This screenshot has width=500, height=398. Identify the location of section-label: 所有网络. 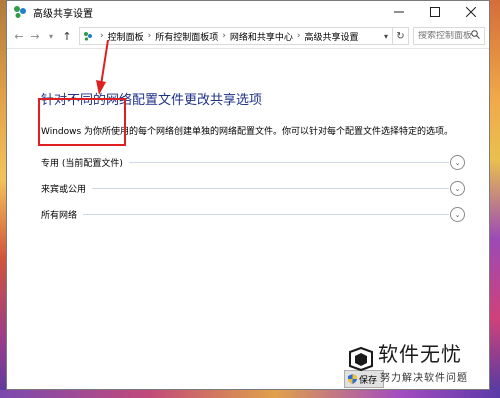
(59, 215).